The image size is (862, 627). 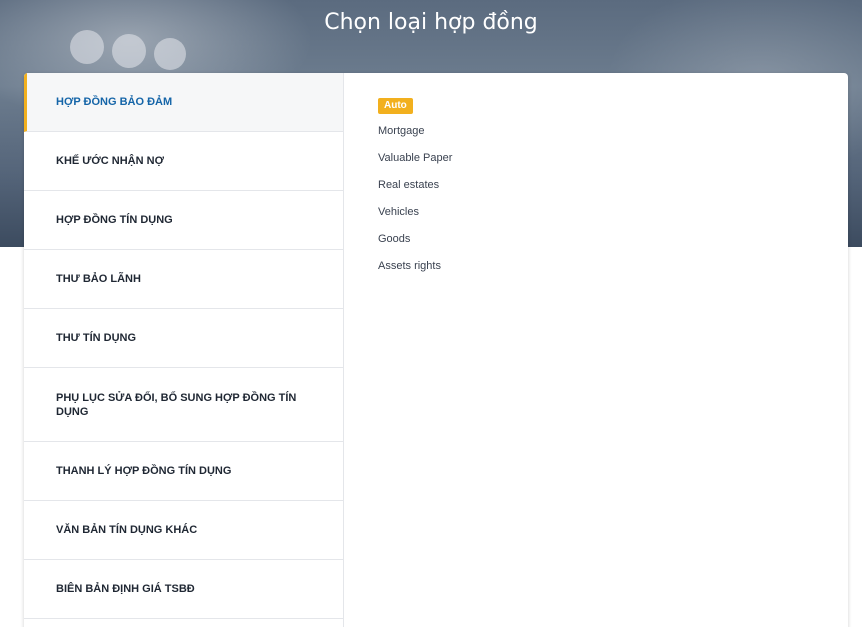 What do you see at coordinates (415, 105) in the screenshot?
I see `badge-row: Auto` at bounding box center [415, 105].